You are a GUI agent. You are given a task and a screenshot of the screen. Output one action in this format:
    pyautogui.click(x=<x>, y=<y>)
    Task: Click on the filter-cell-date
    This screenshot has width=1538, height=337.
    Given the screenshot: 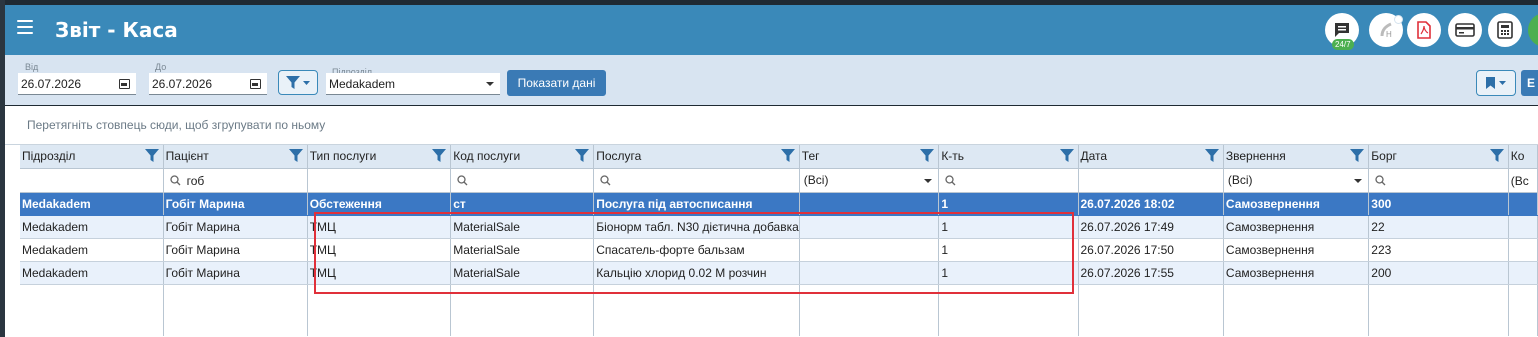 What is the action you would take?
    pyautogui.click(x=1151, y=180)
    